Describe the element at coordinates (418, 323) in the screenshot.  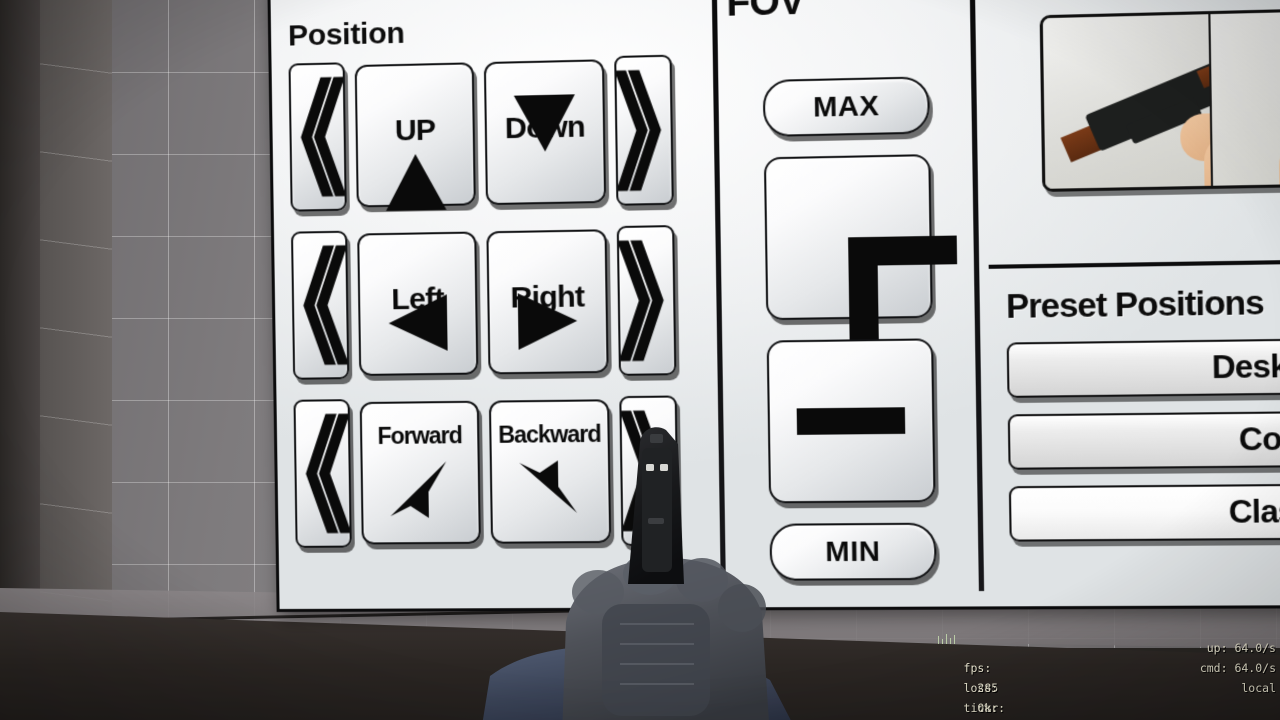
I see `arrow-left-icon` at that location.